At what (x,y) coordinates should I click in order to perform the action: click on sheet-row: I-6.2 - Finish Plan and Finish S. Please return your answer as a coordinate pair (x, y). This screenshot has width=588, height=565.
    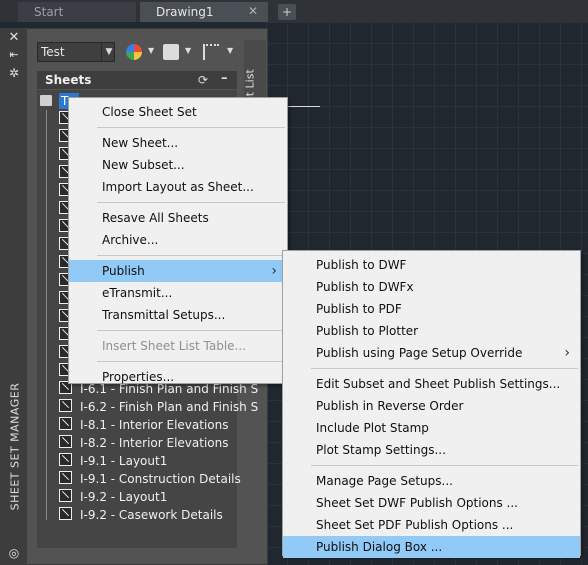
    Looking at the image, I should click on (151, 407).